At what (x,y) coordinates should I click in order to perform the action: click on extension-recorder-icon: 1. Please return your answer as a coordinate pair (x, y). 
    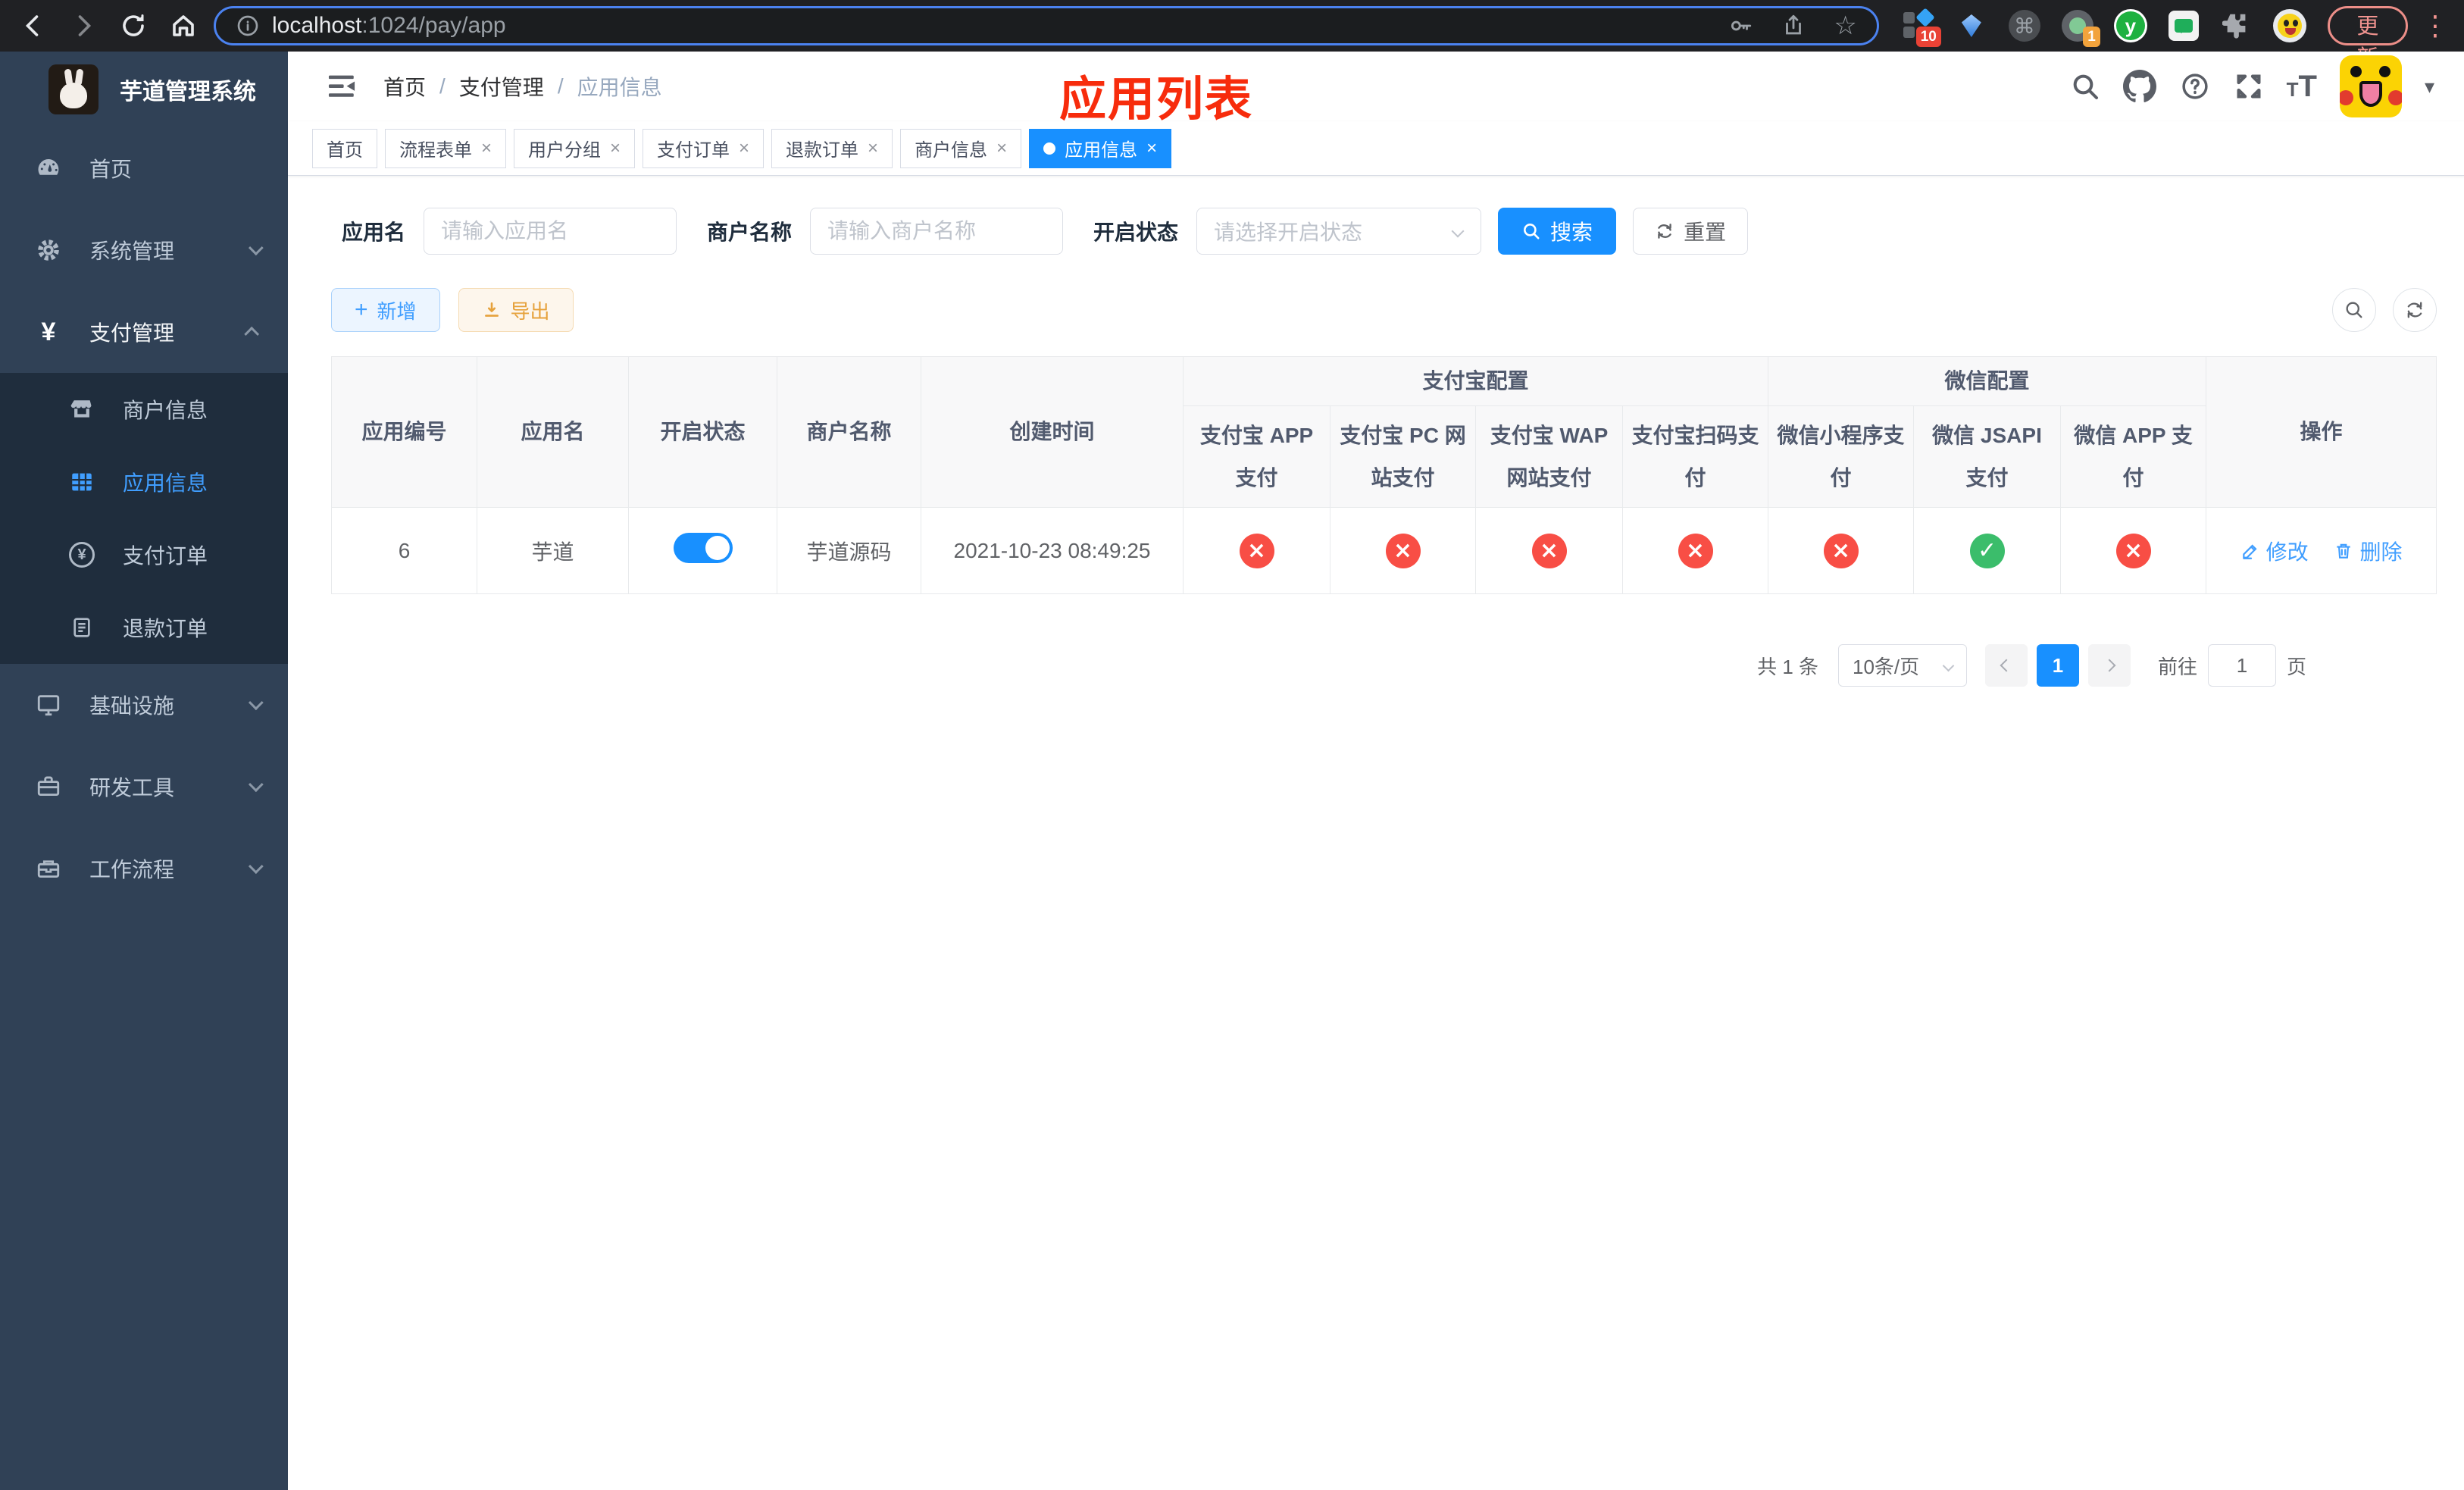
    Looking at the image, I should click on (2080, 28).